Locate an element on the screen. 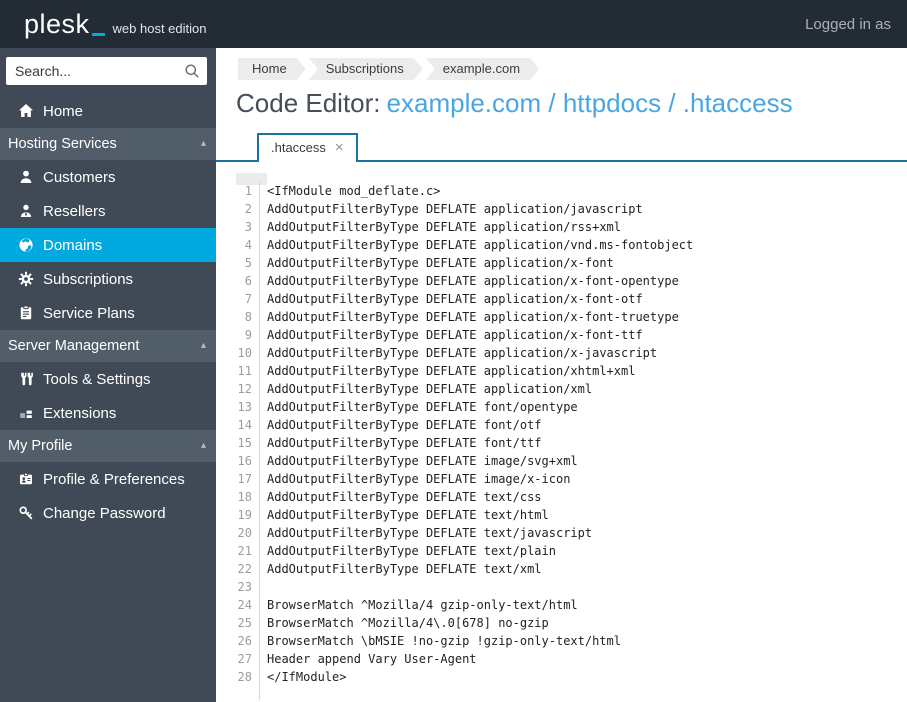 The height and width of the screenshot is (702, 907). code-text is located at coordinates (263, 587).